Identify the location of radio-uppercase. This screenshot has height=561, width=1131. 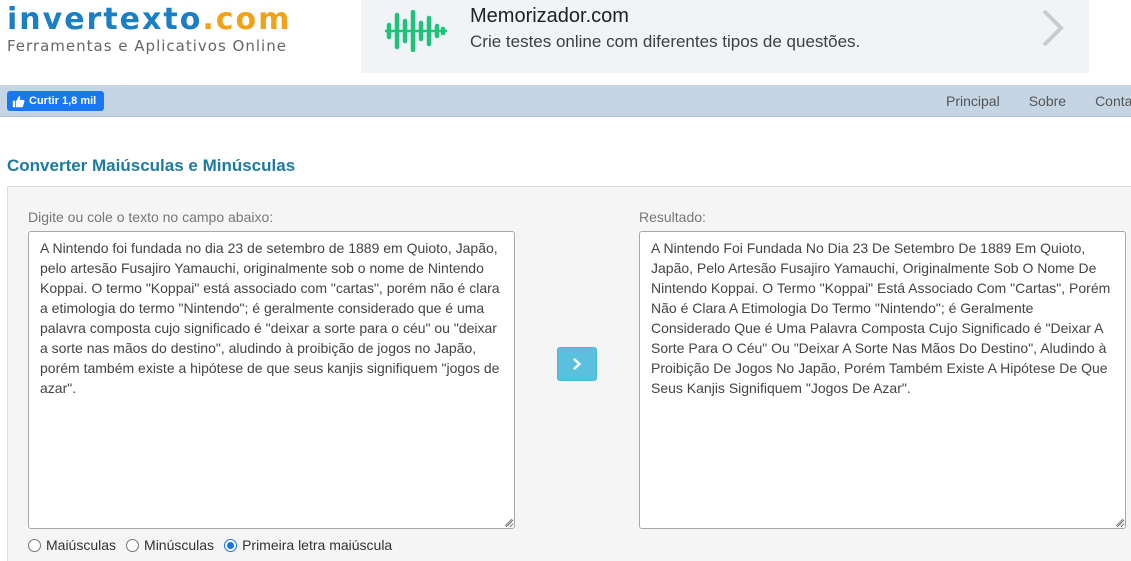
(34, 545).